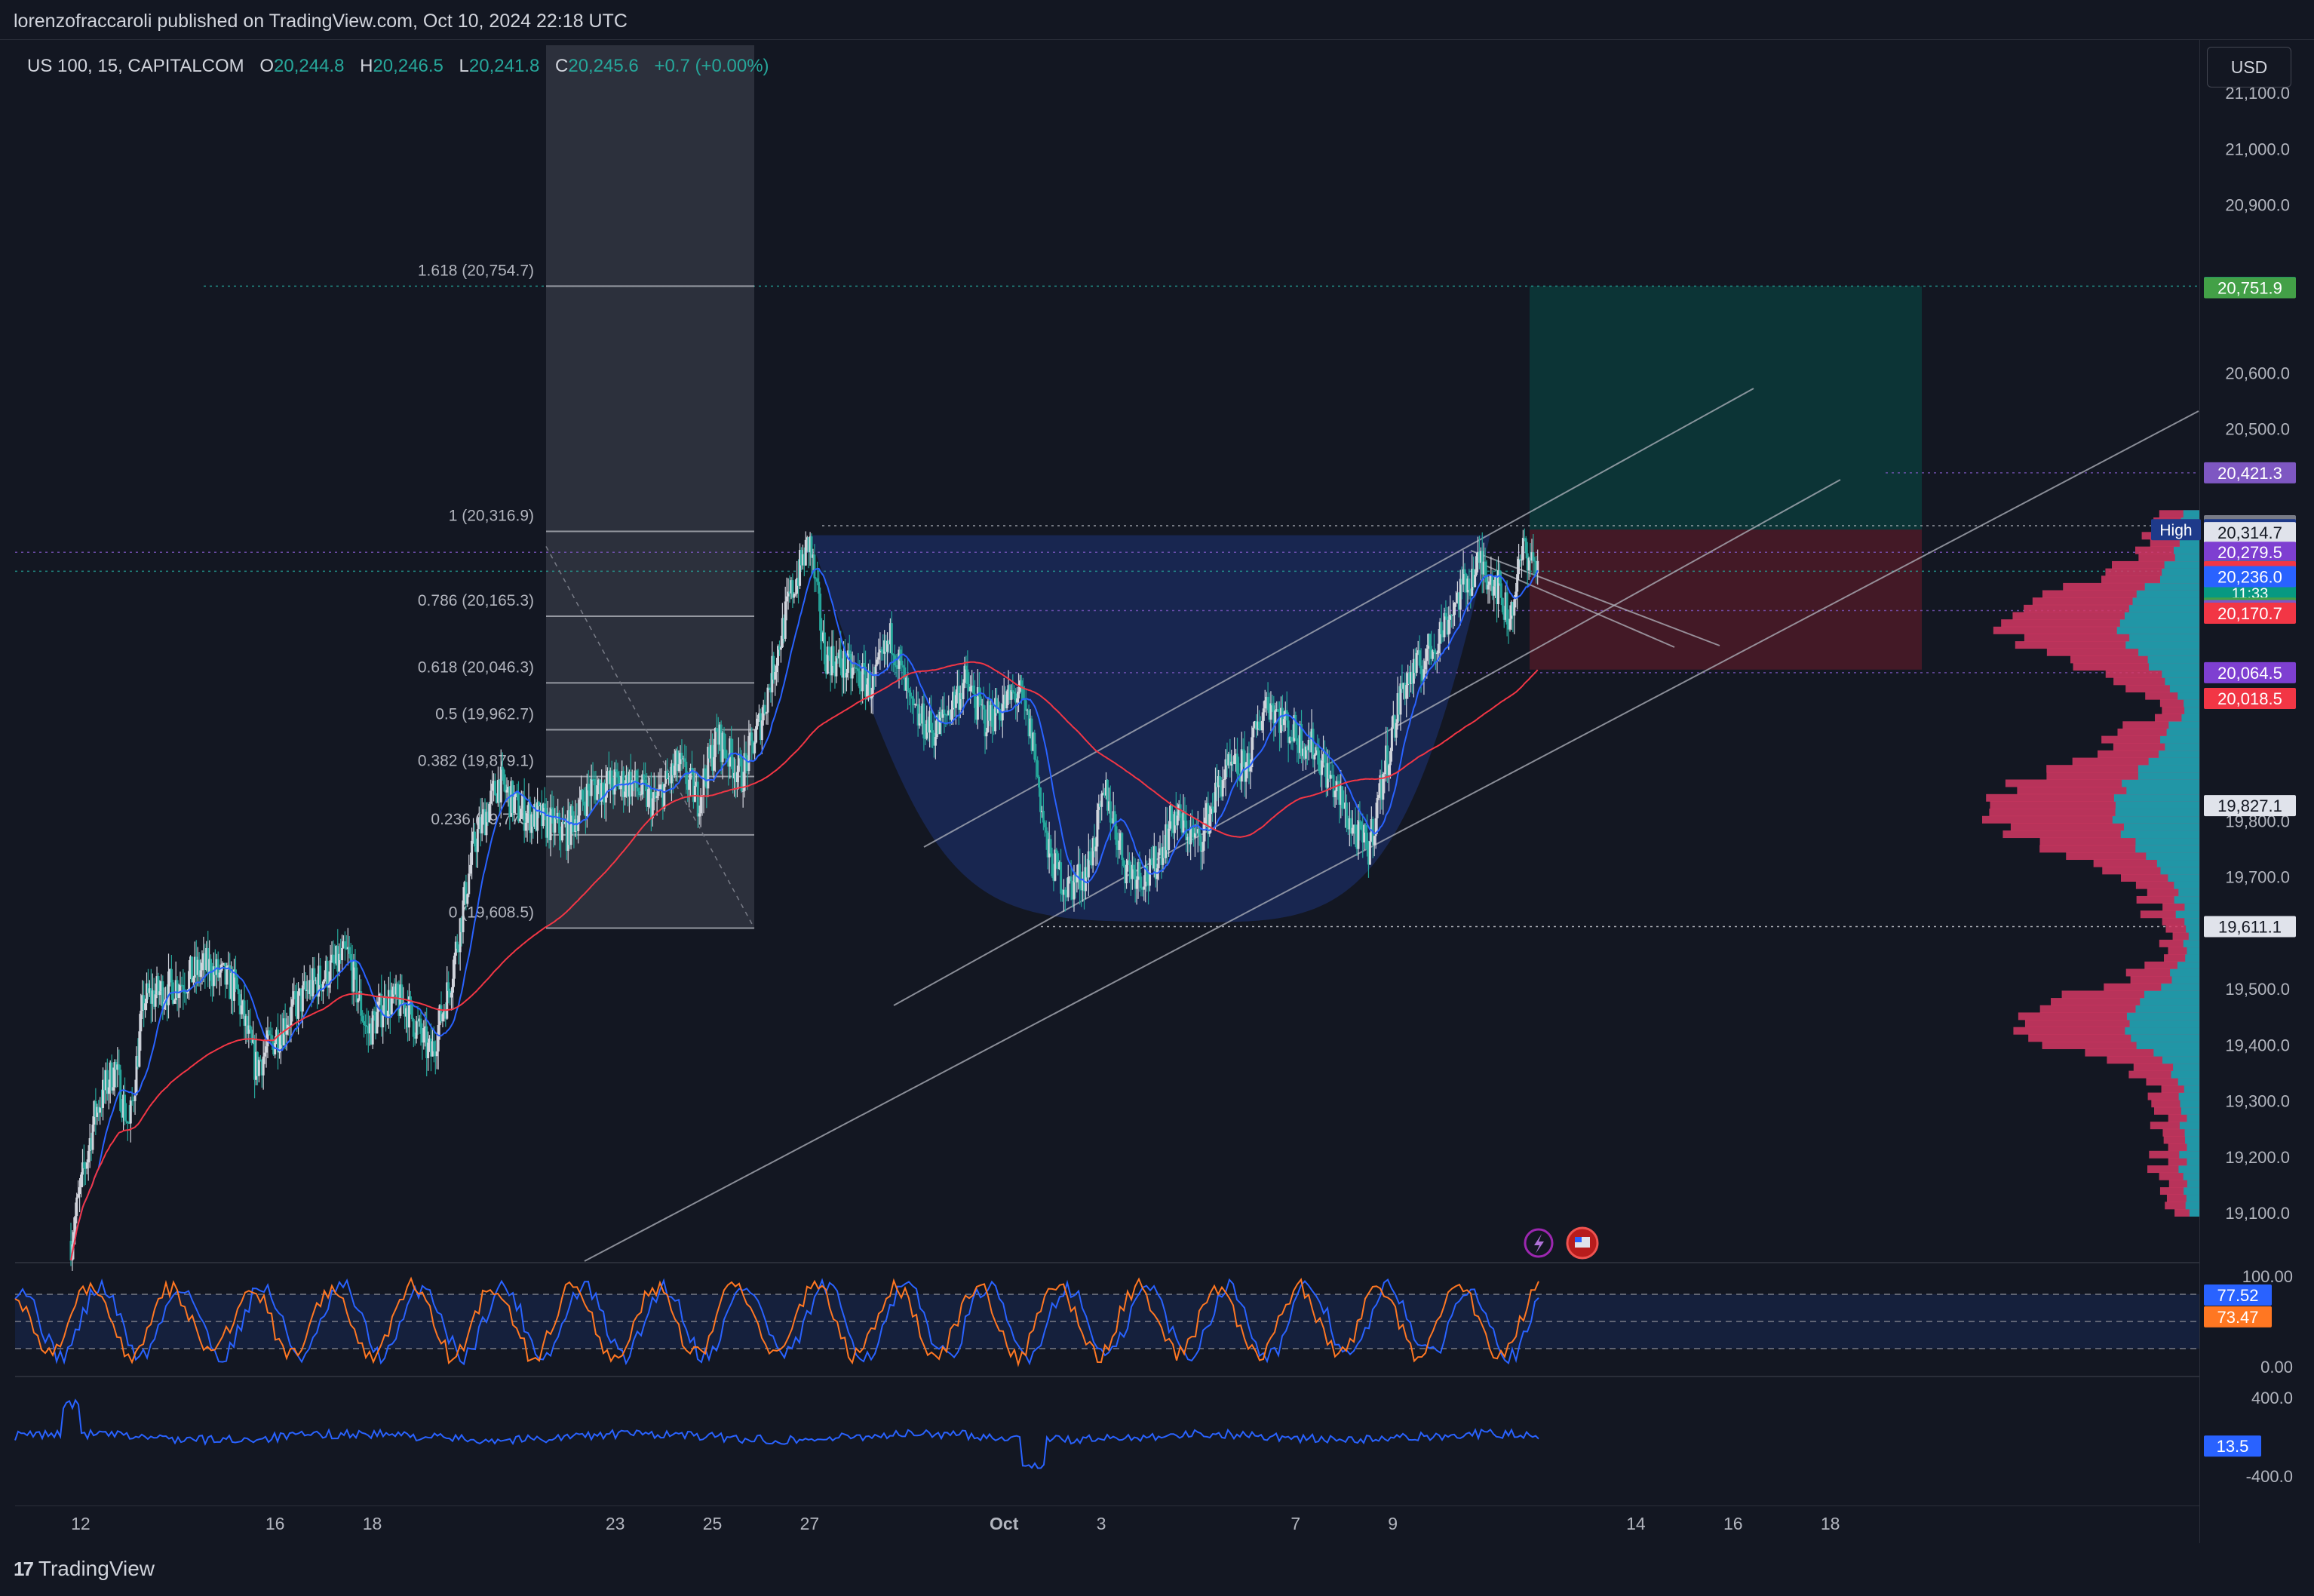 This screenshot has width=2314, height=1596. I want to click on us-flag-icon-canton, so click(1578, 1239).